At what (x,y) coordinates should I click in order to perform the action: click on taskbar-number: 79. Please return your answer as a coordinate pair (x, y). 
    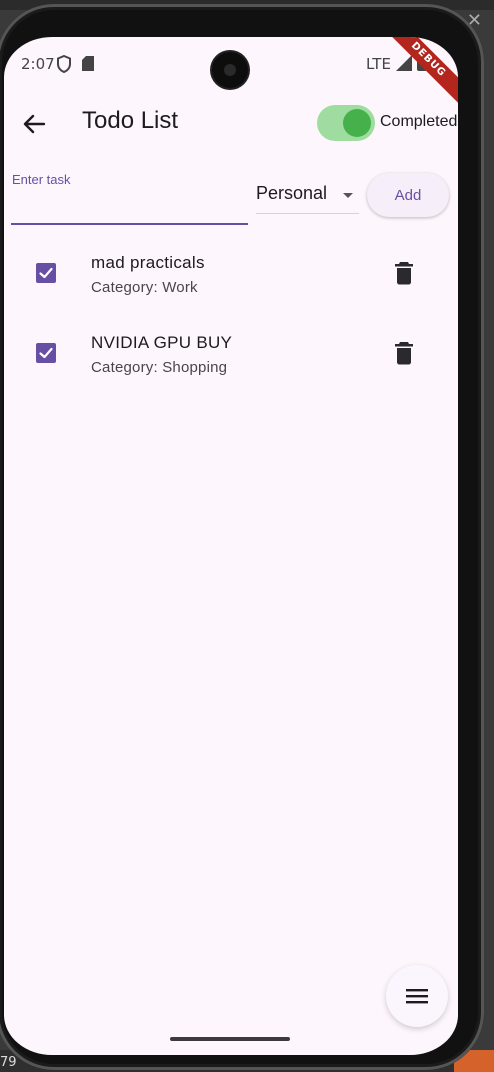
    Looking at the image, I should click on (8, 1062).